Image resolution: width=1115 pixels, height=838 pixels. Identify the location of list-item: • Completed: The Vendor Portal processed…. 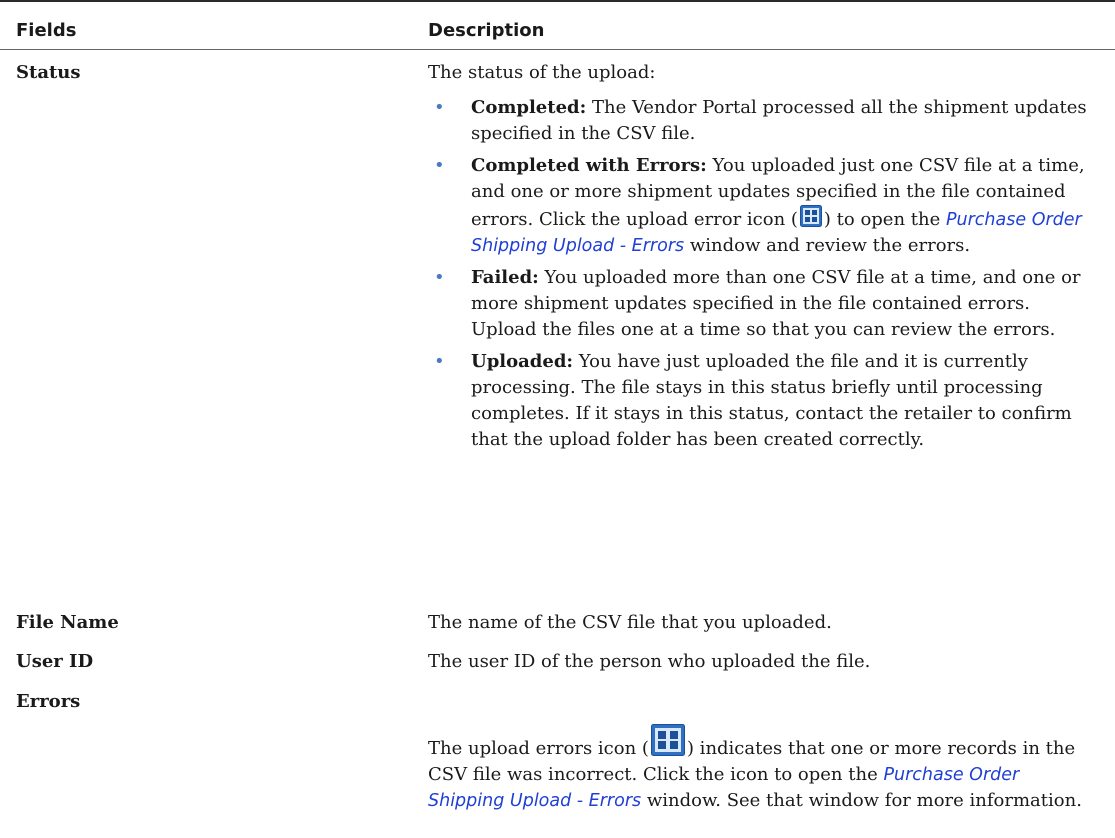
(760, 120).